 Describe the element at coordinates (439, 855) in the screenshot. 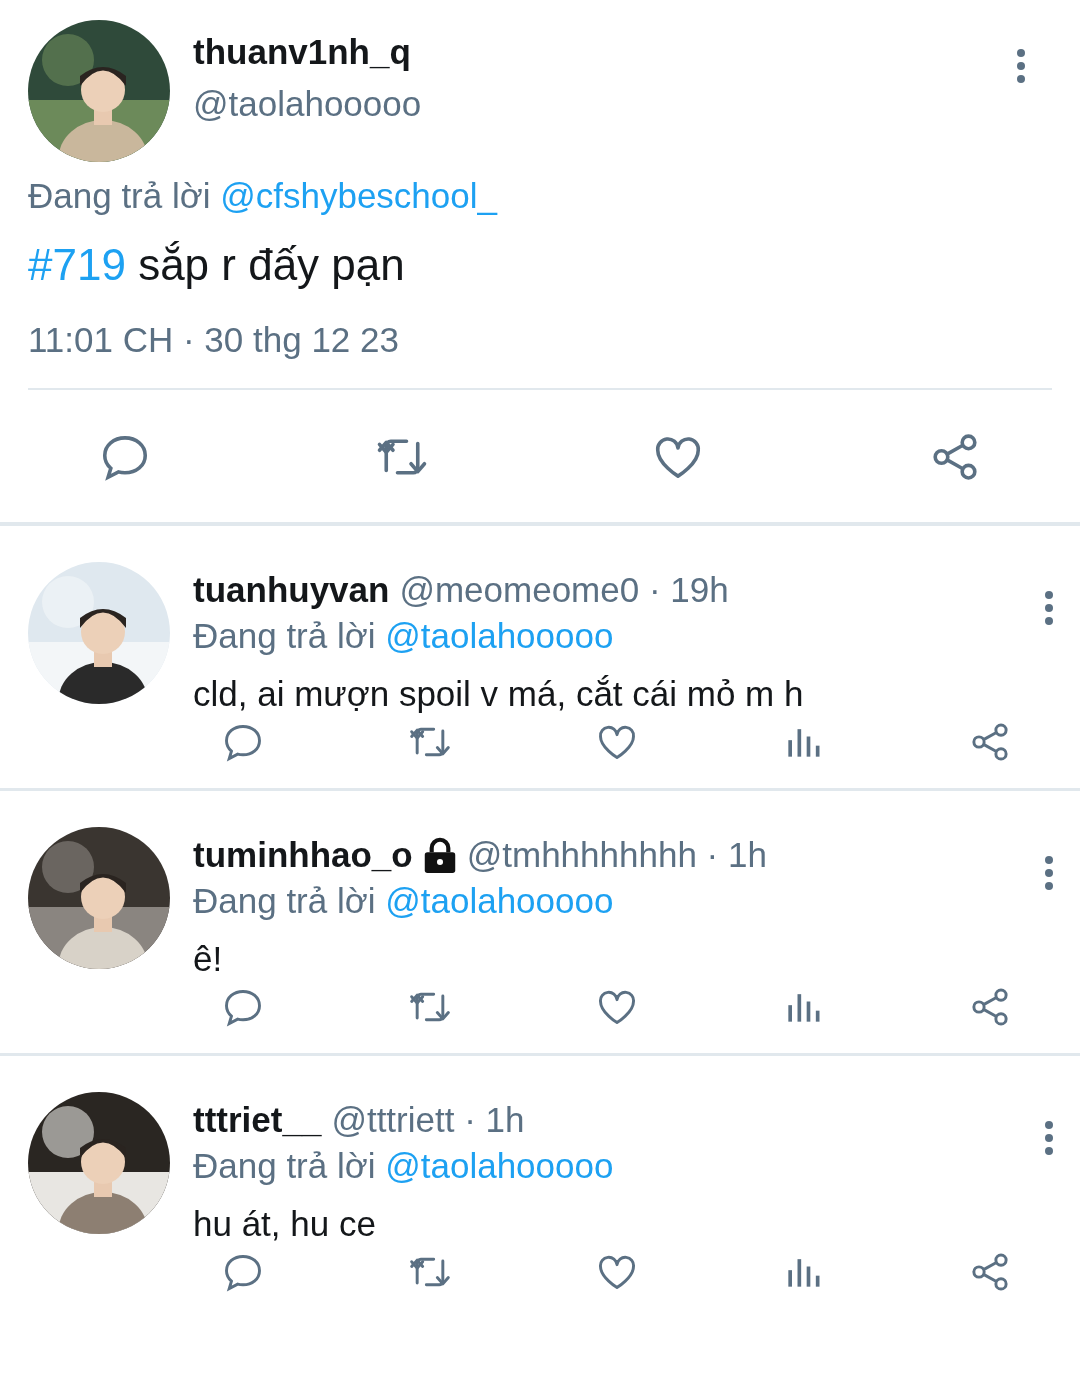

I see `lock-icon` at that location.